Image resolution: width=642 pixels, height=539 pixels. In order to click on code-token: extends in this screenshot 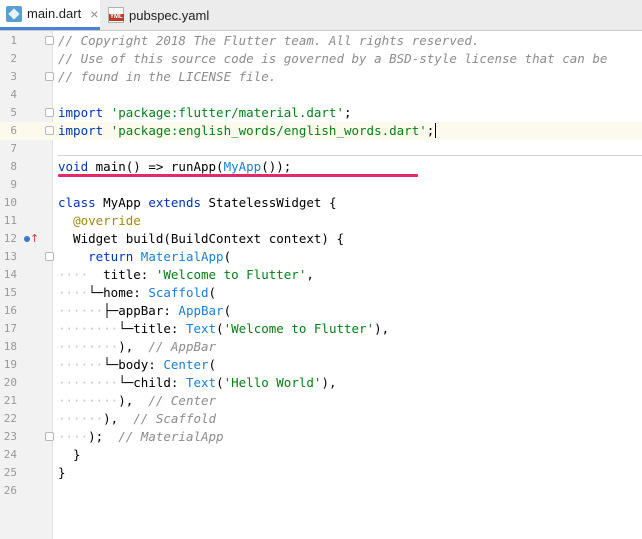, I will do `click(178, 202)`.